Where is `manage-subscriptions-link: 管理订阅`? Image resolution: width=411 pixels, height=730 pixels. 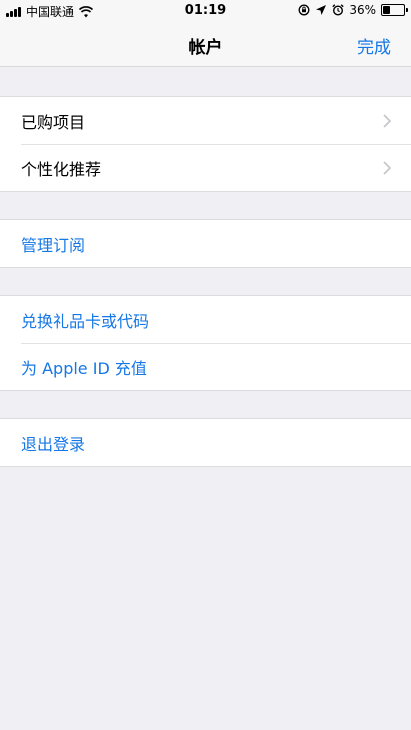 manage-subscriptions-link: 管理订阅 is located at coordinates (205, 243).